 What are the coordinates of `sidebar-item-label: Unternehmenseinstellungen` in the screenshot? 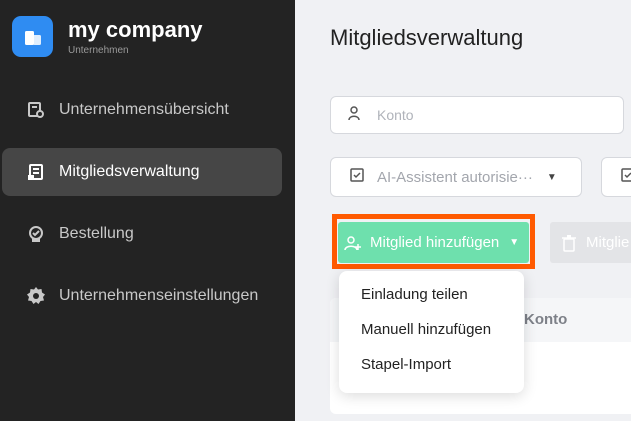 It's located at (159, 295).